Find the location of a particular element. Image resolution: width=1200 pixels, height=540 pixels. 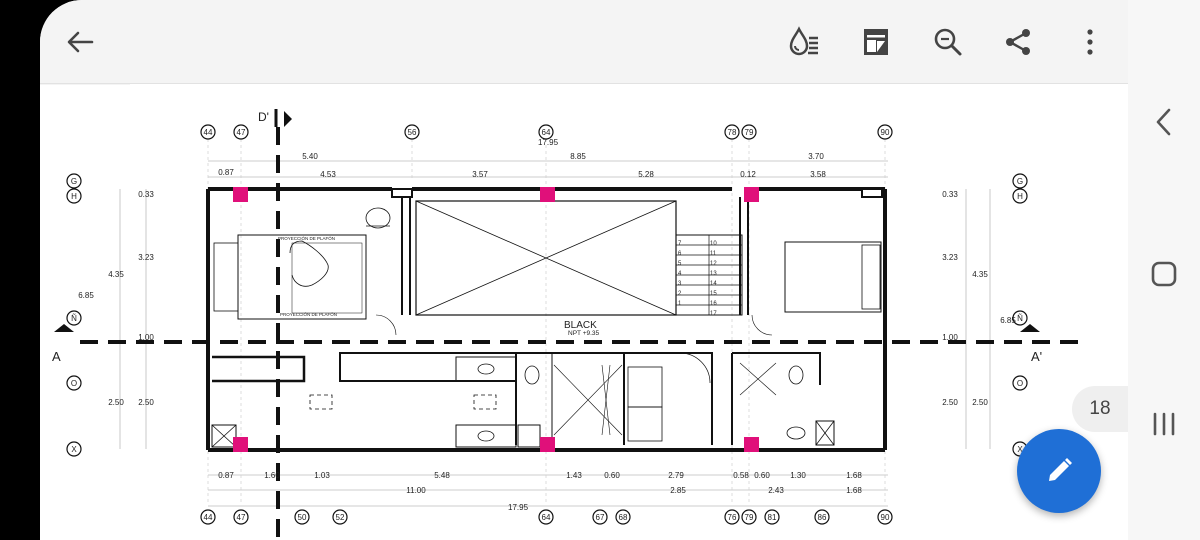

dim-left-value: 1.00 is located at coordinates (146, 337).